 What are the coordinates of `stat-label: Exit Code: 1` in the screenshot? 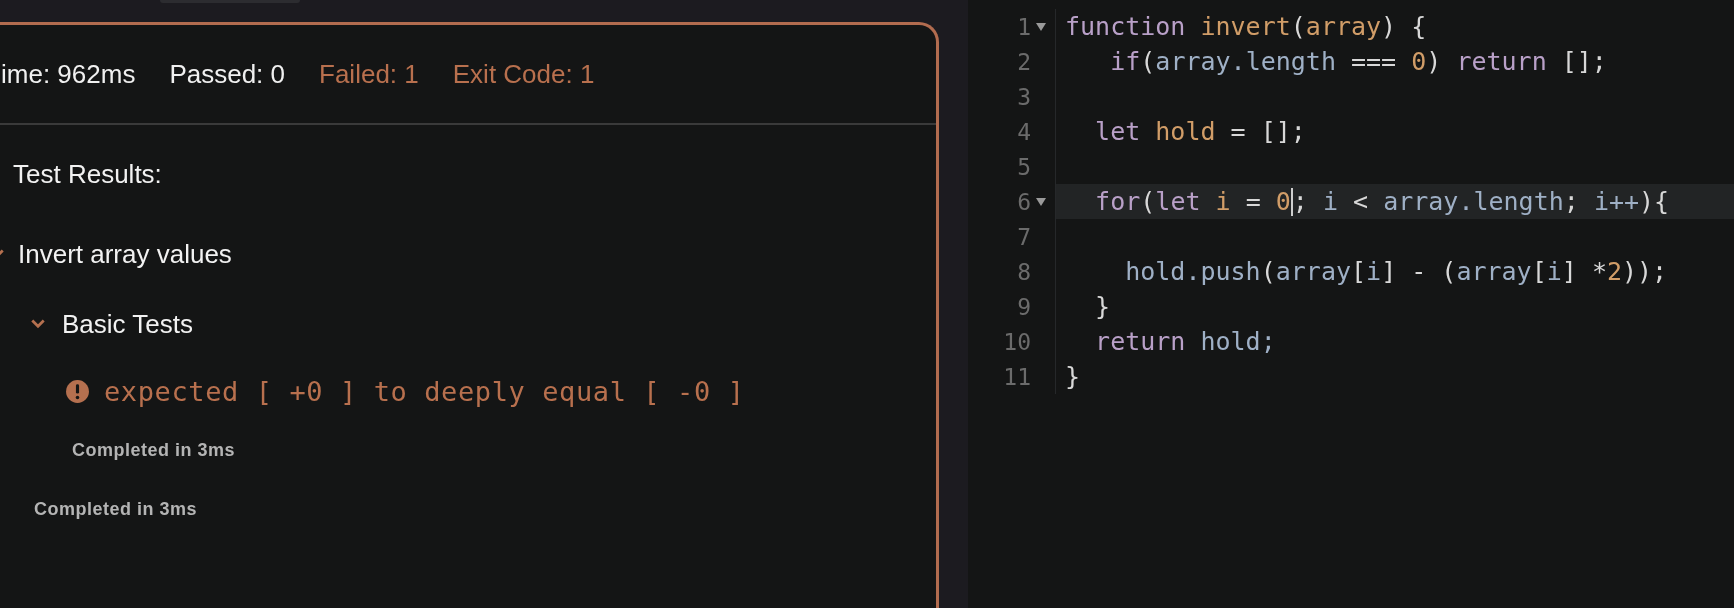 It's located at (523, 74).